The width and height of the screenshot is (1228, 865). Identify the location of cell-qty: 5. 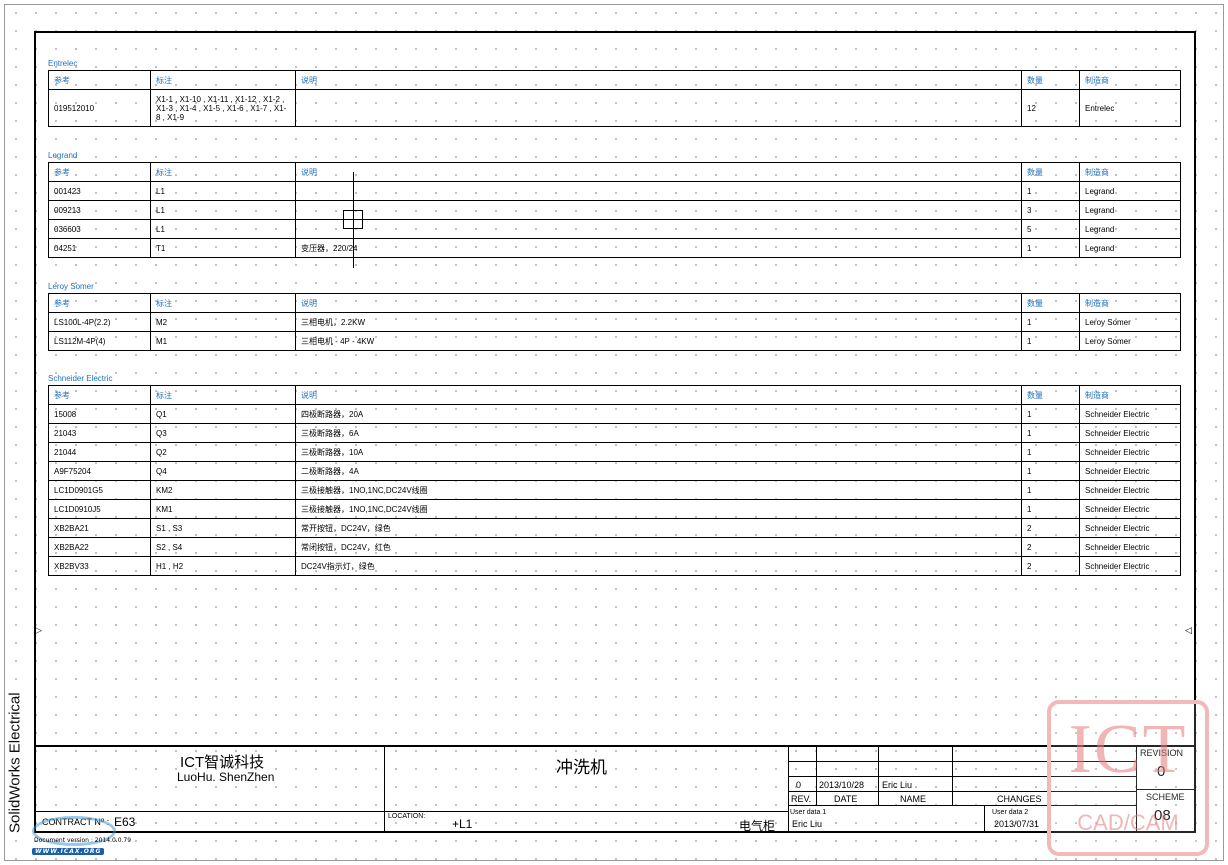
(1050, 229).